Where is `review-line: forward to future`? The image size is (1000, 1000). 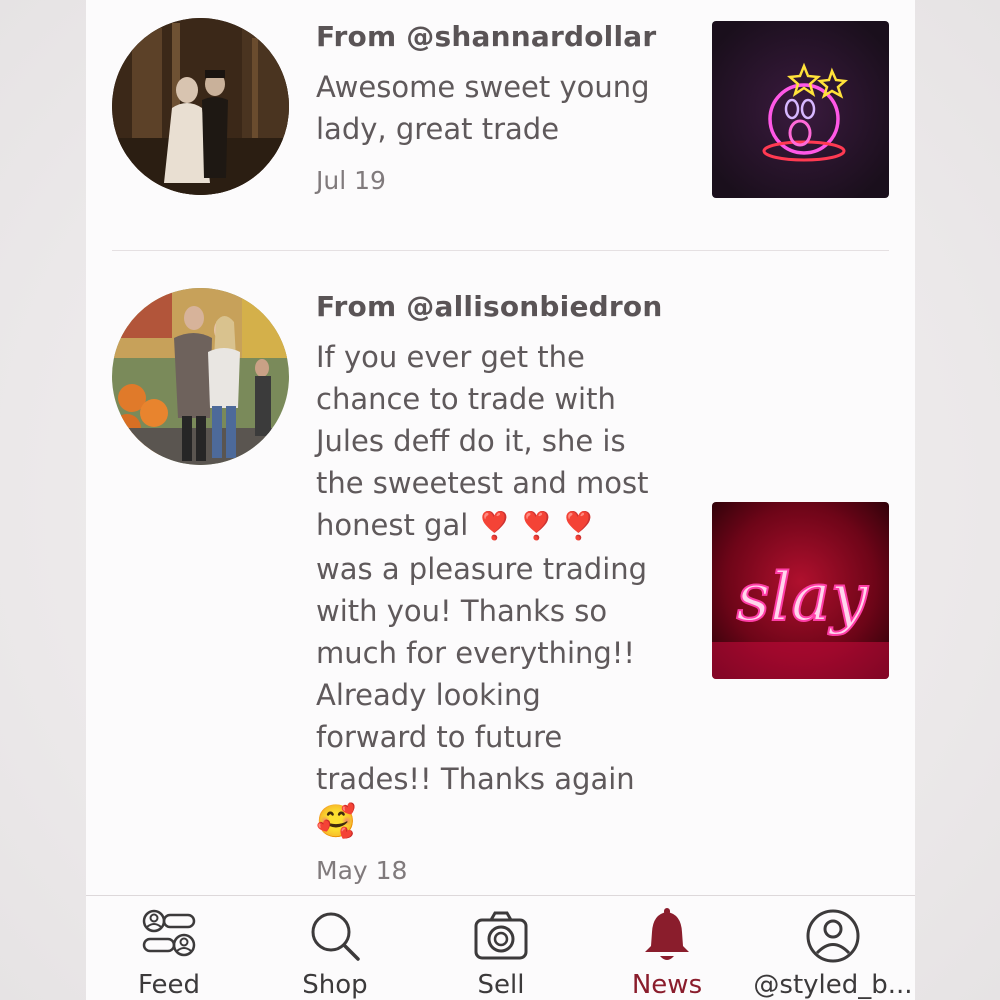
review-line: forward to future is located at coordinates (439, 737).